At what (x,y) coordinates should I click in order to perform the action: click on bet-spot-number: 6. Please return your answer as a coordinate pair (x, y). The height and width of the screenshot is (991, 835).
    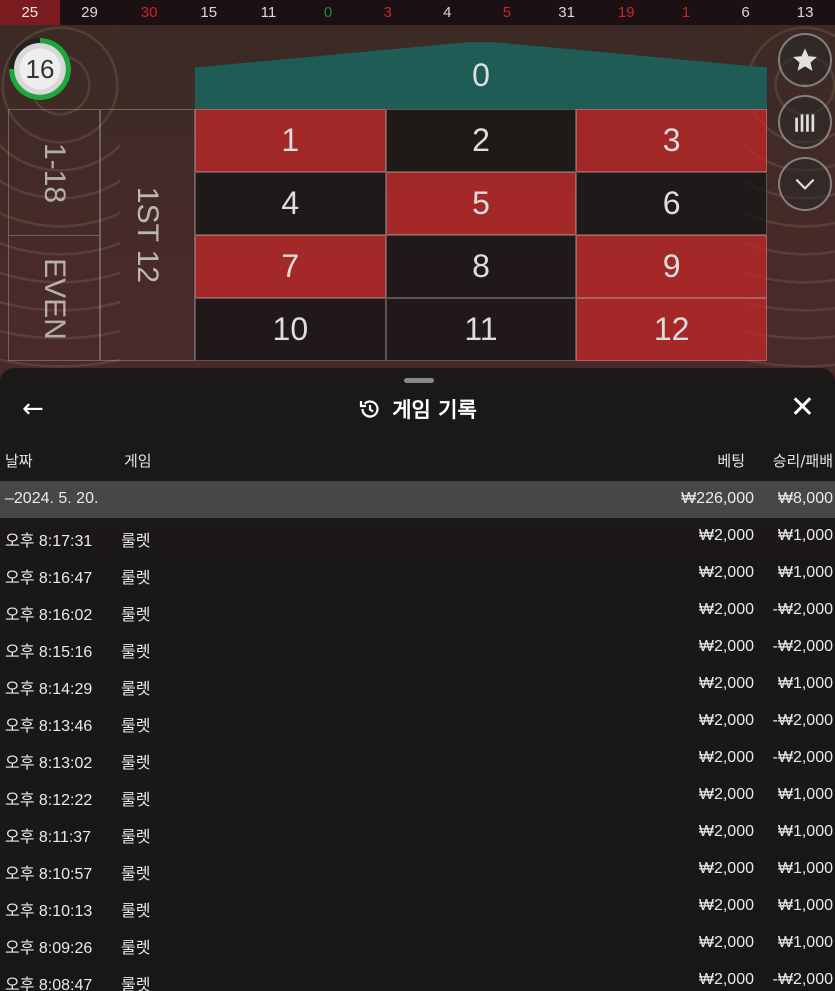
    Looking at the image, I should click on (671, 203).